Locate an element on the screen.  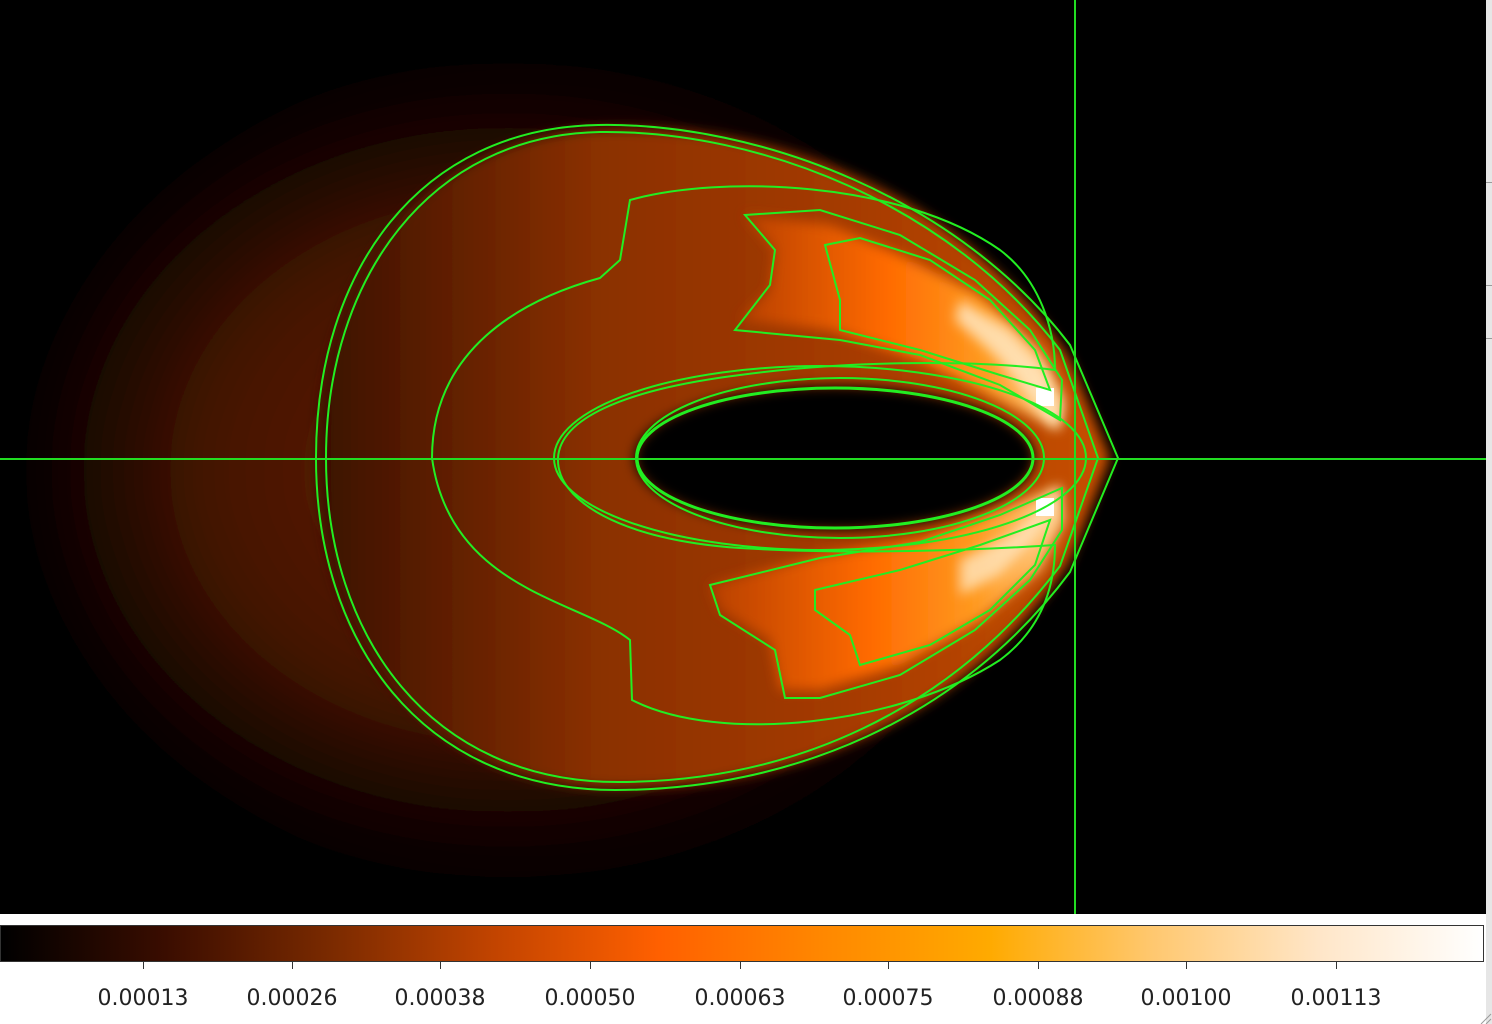
colorbar-tick-label: 0.00050 is located at coordinates (590, 998).